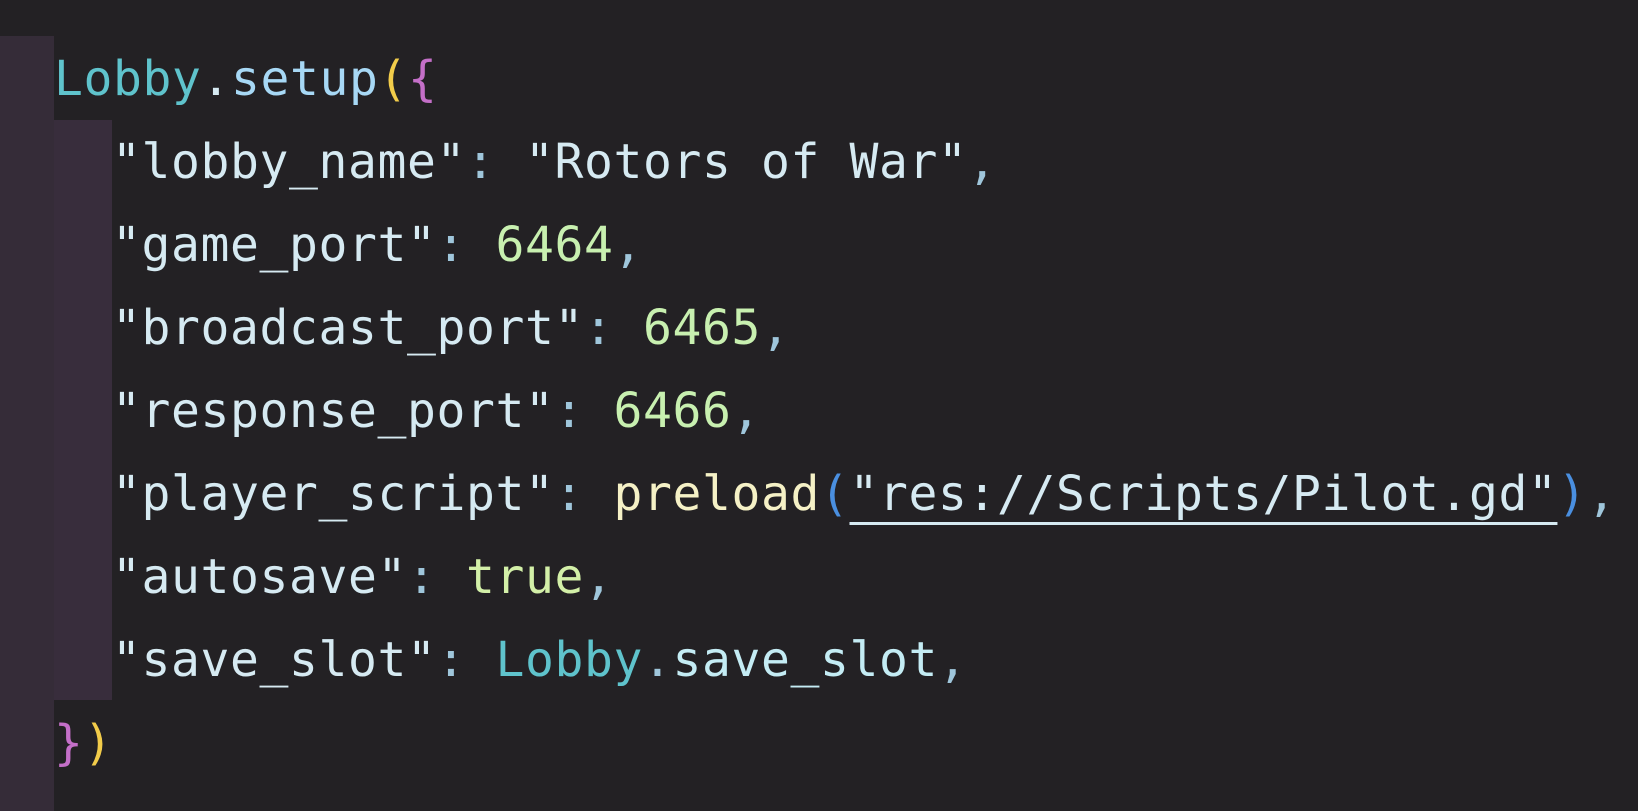  I want to click on code-line-setup-call: Lobby.setup({, so click(246, 79).